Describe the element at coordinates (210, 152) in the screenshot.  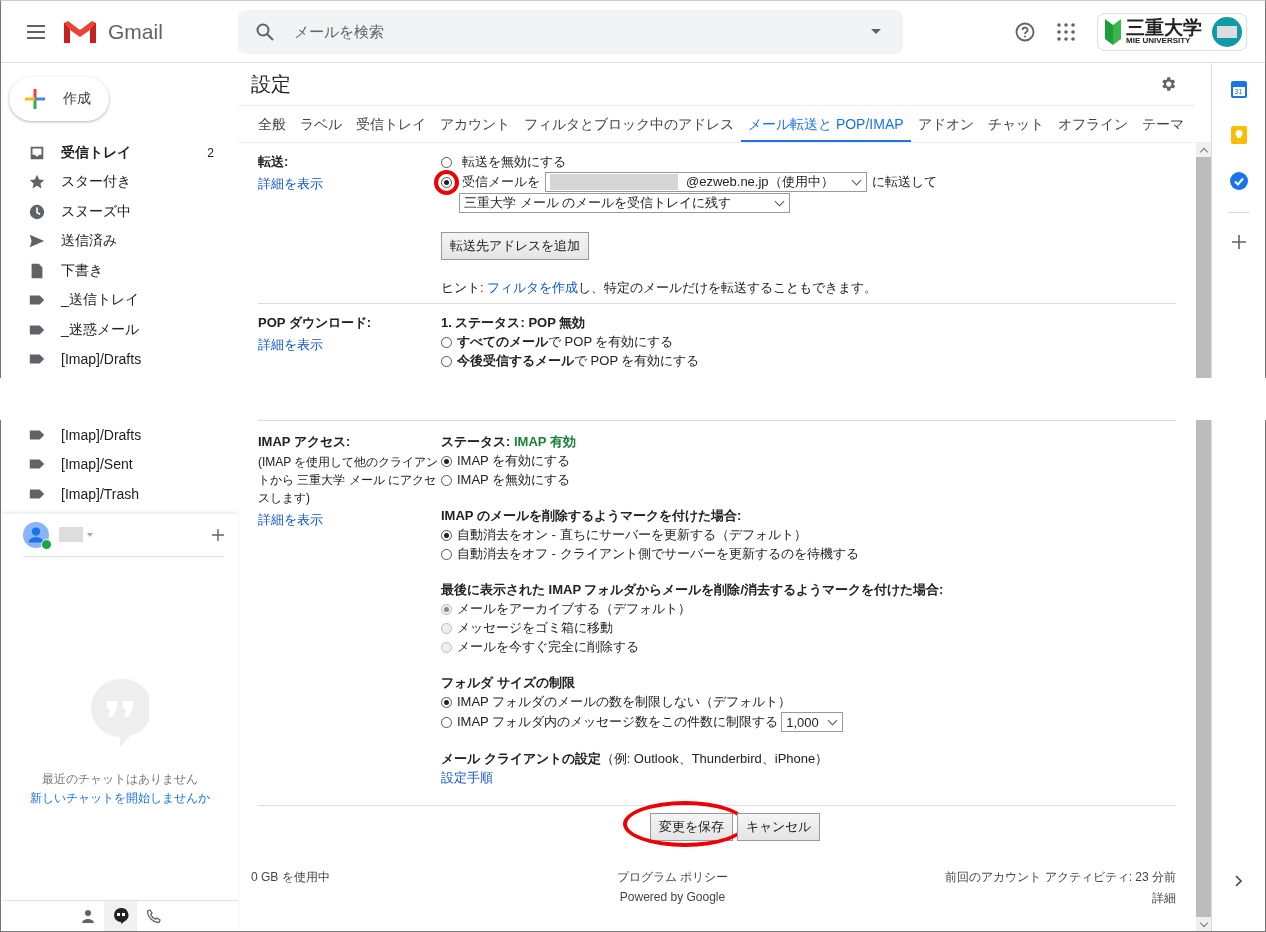
I see `unread-count: 2` at that location.